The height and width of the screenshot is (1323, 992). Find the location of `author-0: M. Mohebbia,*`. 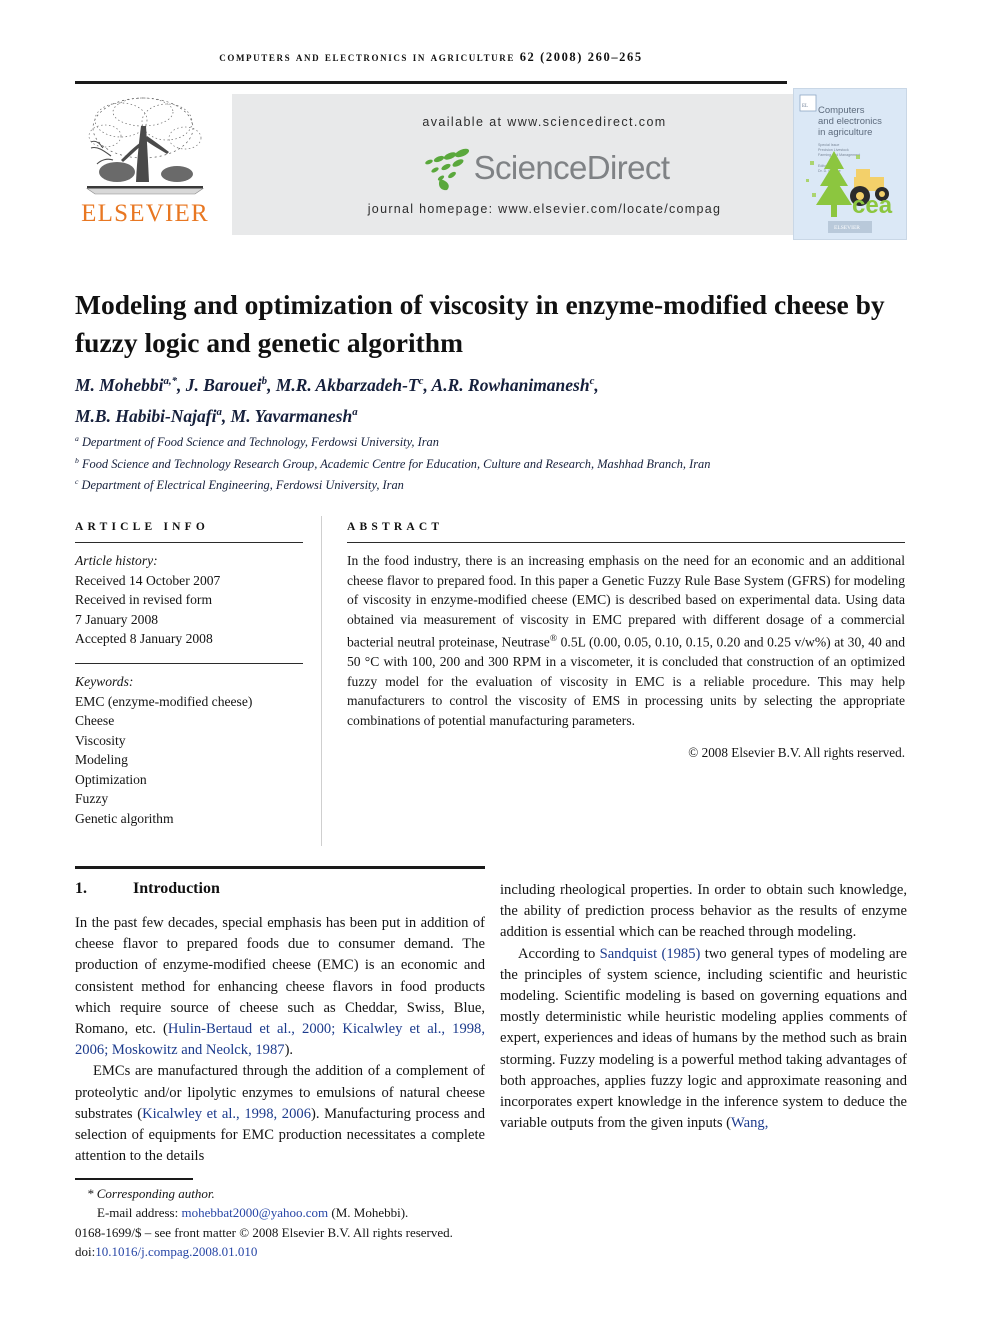

author-0: M. Mohebbia,* is located at coordinates (126, 384).